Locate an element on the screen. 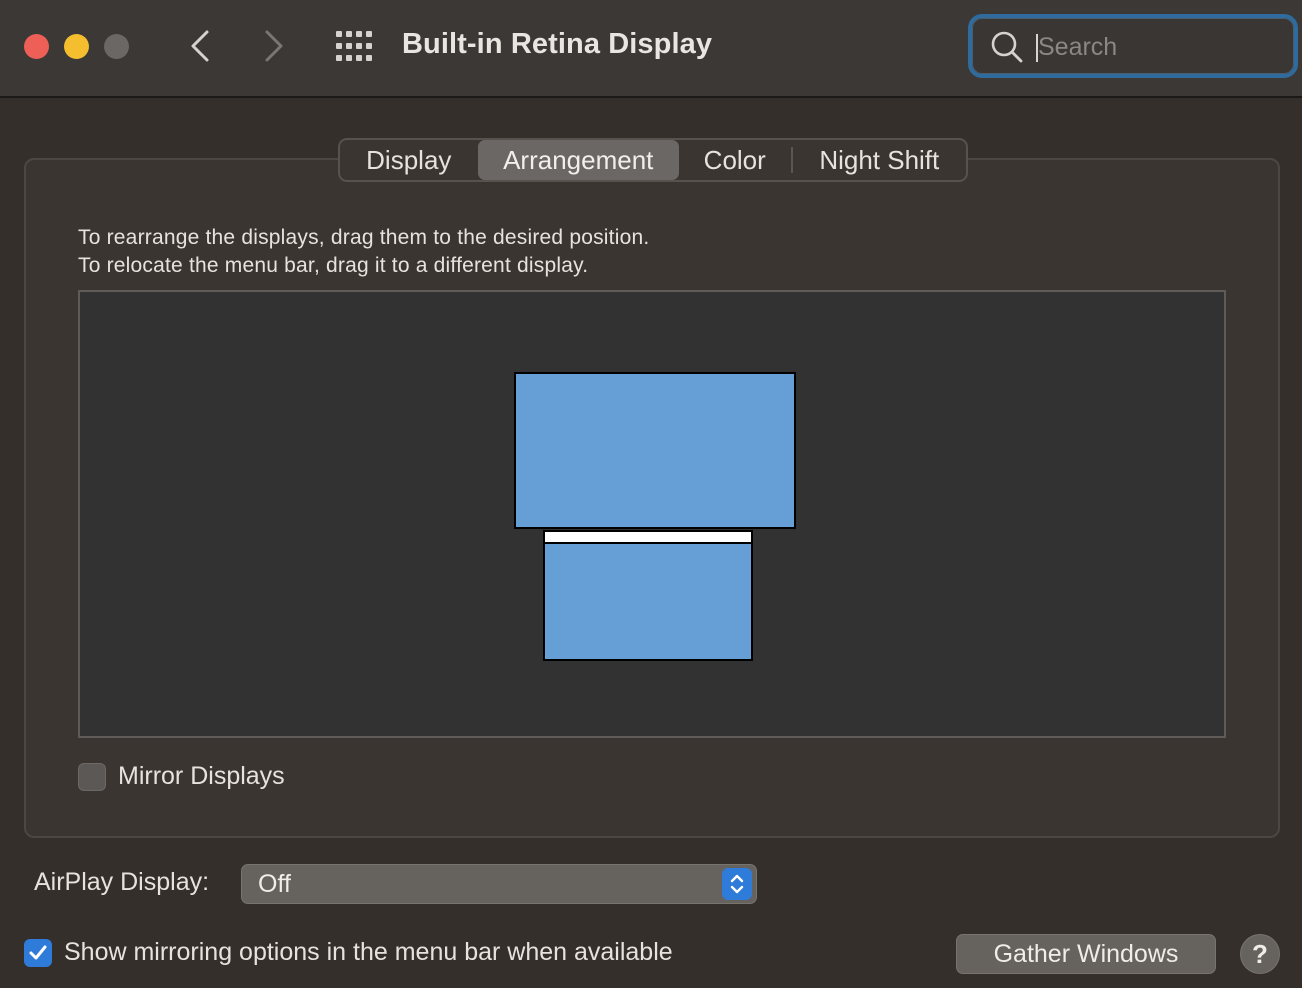 This screenshot has width=1302, height=988. show-all-button is located at coordinates (354, 46).